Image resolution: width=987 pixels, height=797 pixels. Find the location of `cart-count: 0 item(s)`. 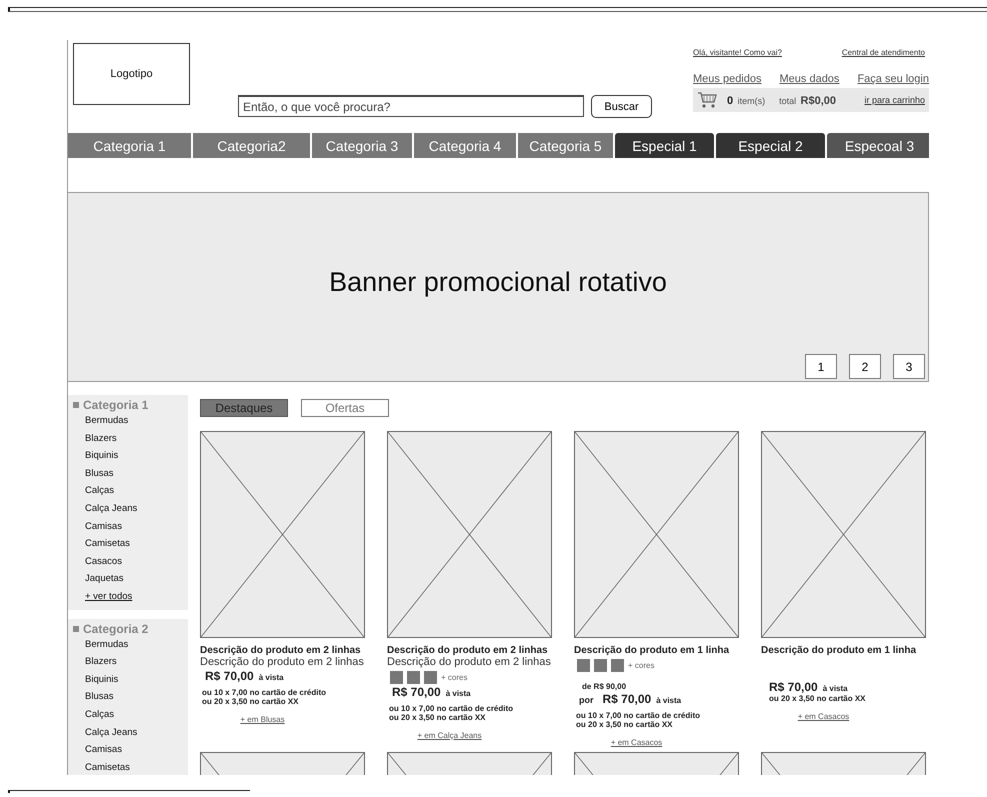

cart-count: 0 item(s) is located at coordinates (746, 101).